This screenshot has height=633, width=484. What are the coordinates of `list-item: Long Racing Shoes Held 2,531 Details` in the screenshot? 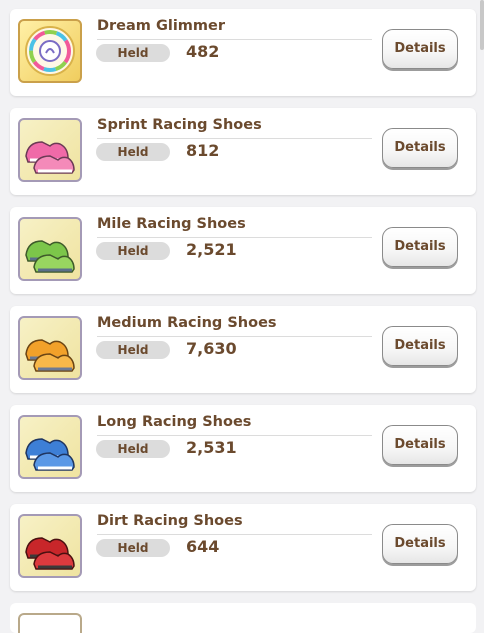 It's located at (243, 448).